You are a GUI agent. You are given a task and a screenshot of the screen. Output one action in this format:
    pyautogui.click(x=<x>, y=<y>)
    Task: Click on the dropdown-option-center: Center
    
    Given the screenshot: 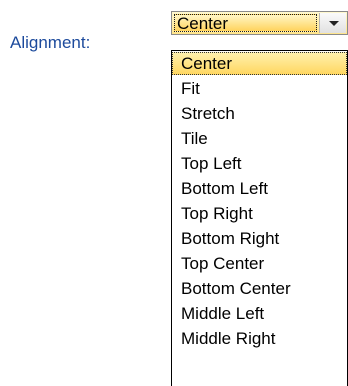 What is the action you would take?
    pyautogui.click(x=259, y=63)
    